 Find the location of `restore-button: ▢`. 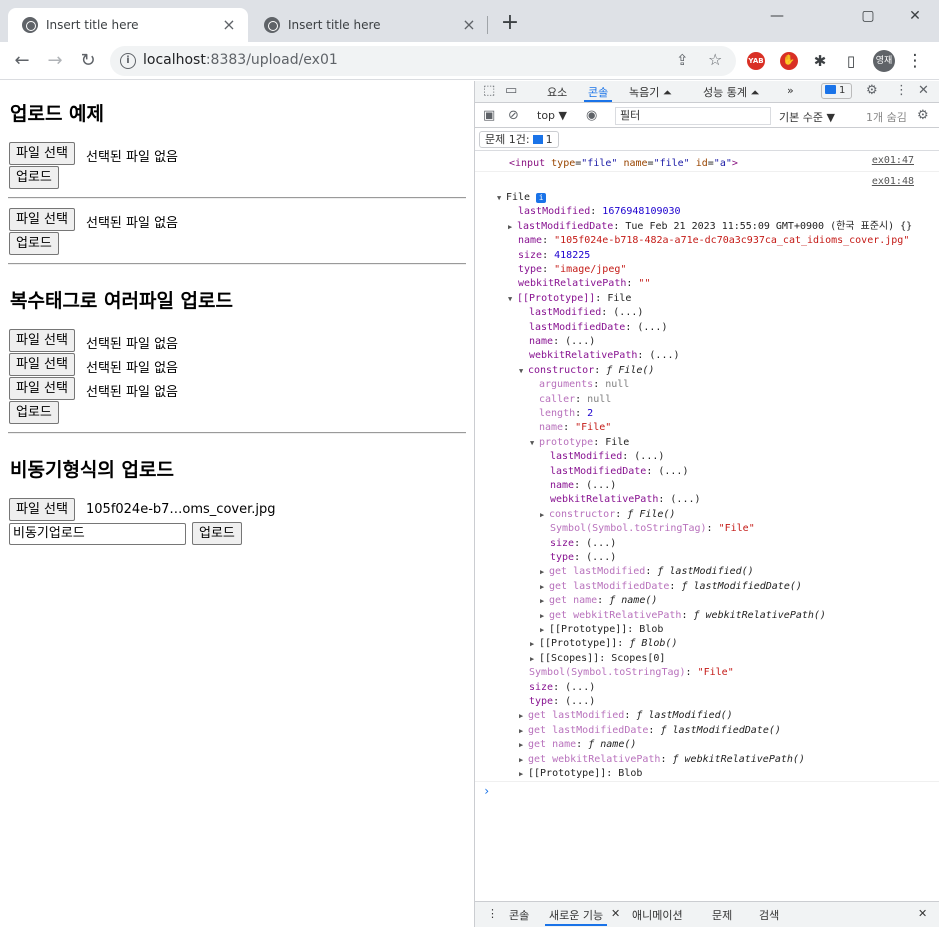

restore-button: ▢ is located at coordinates (868, 16).